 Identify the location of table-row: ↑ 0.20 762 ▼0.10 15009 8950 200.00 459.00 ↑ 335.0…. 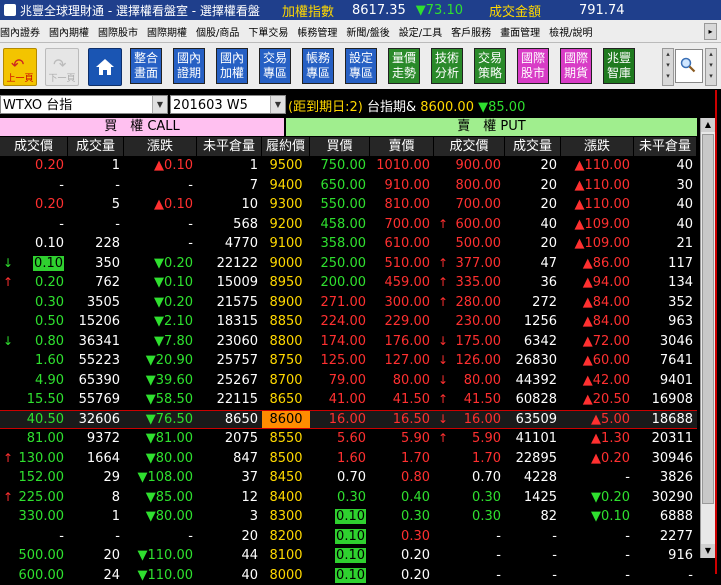
(348, 282).